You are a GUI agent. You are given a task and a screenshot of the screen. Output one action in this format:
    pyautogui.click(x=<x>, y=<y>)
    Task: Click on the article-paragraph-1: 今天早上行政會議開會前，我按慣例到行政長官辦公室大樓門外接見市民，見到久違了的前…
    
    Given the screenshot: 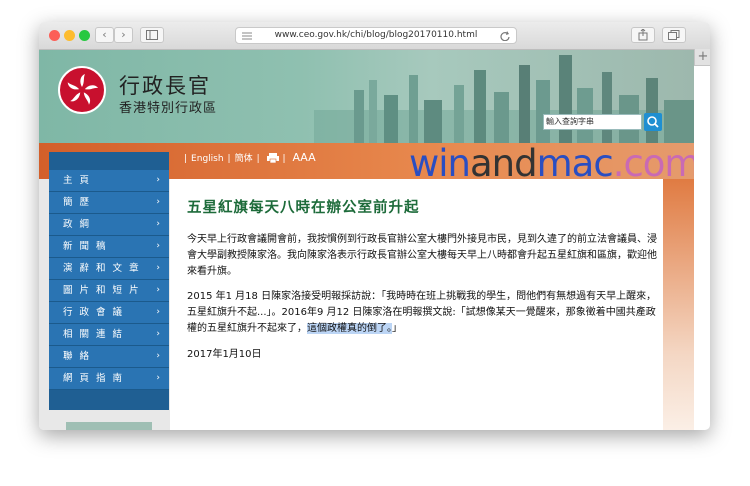 What is the action you would take?
    pyautogui.click(x=422, y=255)
    